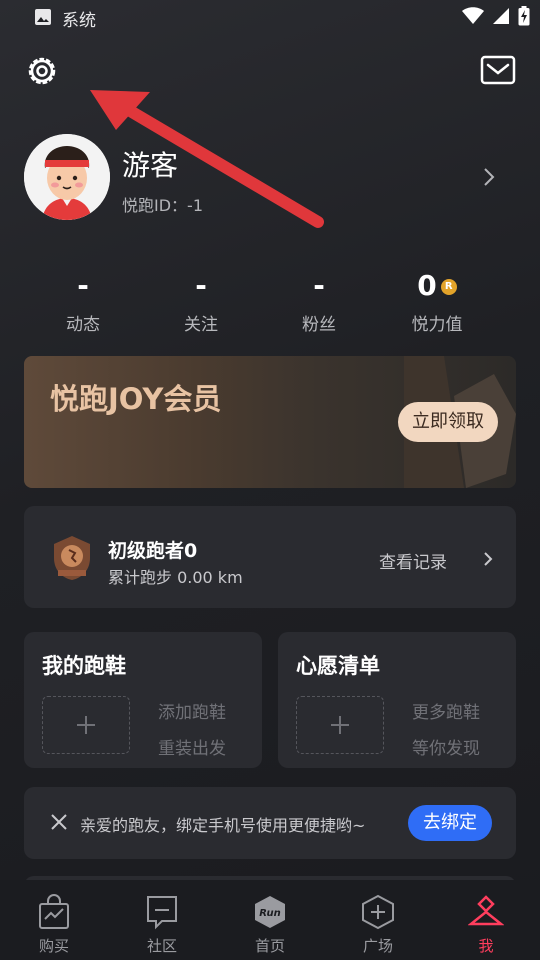 Image resolution: width=540 pixels, height=960 pixels. Describe the element at coordinates (136, 399) in the screenshot. I see `membership-title: 悦跑JOY会员` at that location.